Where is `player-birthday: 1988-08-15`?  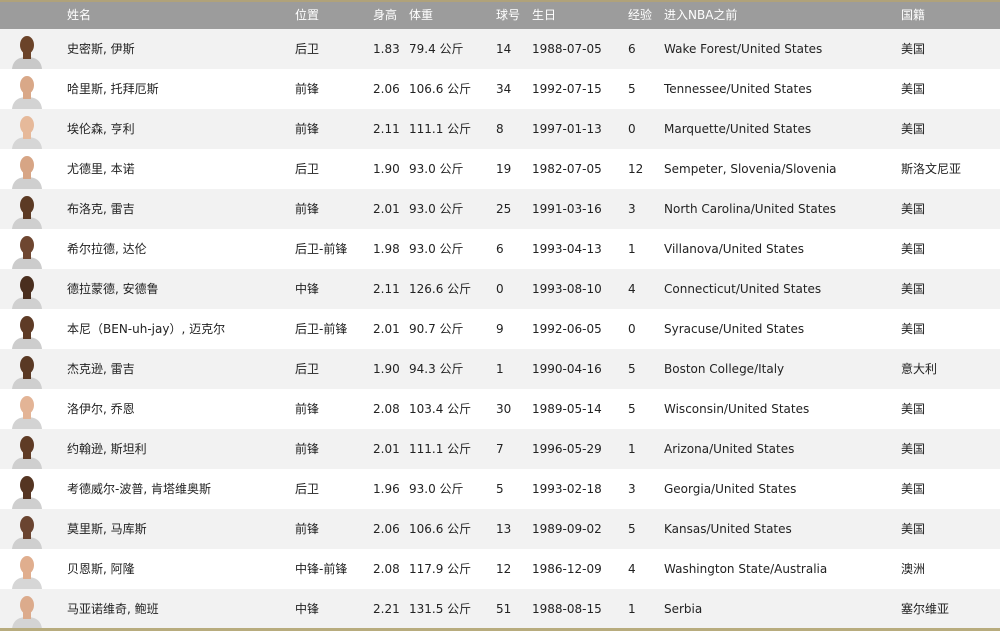
player-birthday: 1988-08-15 is located at coordinates (567, 609).